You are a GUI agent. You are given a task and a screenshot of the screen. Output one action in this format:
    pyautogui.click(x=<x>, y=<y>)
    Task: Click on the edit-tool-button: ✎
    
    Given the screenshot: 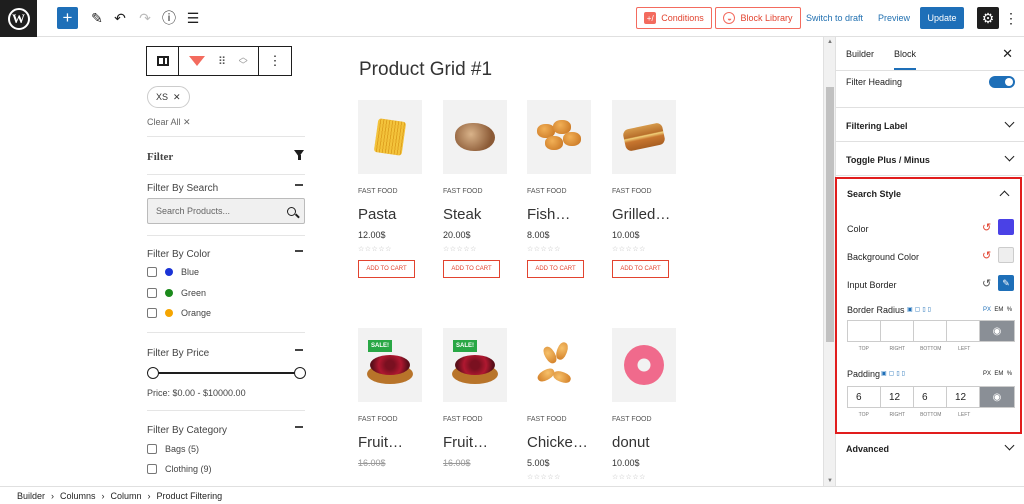 What is the action you would take?
    pyautogui.click(x=97, y=18)
    